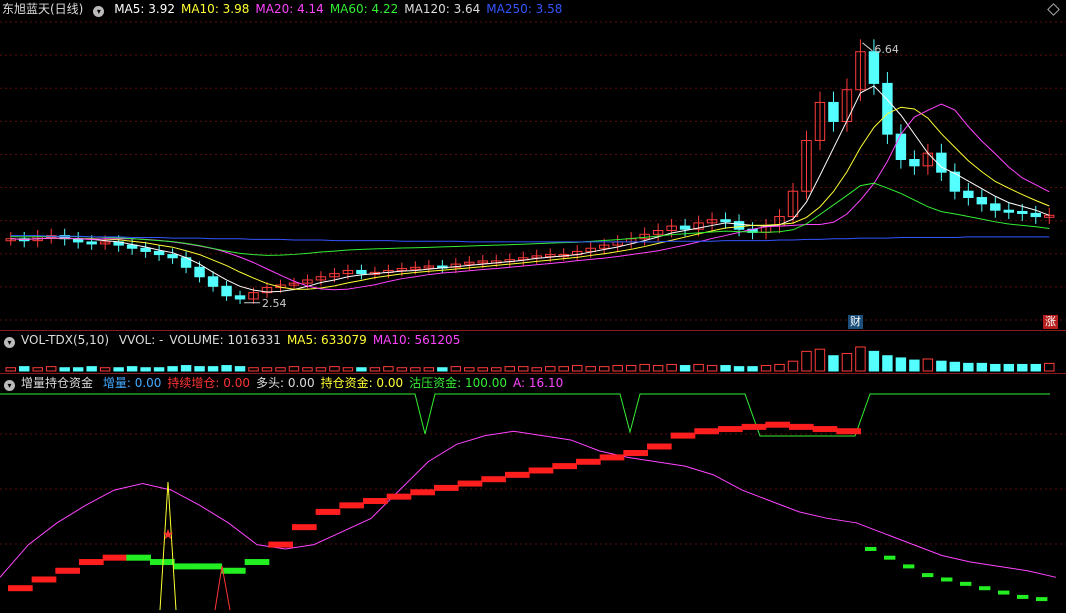  Describe the element at coordinates (65, 340) in the screenshot. I see `vol-title: VOL-TDX(5,10)` at that location.